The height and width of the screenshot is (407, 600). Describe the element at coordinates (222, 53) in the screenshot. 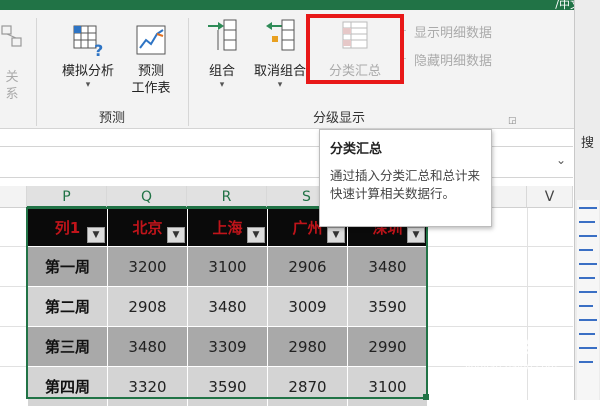

I see `group-button: 组合 ▾` at that location.